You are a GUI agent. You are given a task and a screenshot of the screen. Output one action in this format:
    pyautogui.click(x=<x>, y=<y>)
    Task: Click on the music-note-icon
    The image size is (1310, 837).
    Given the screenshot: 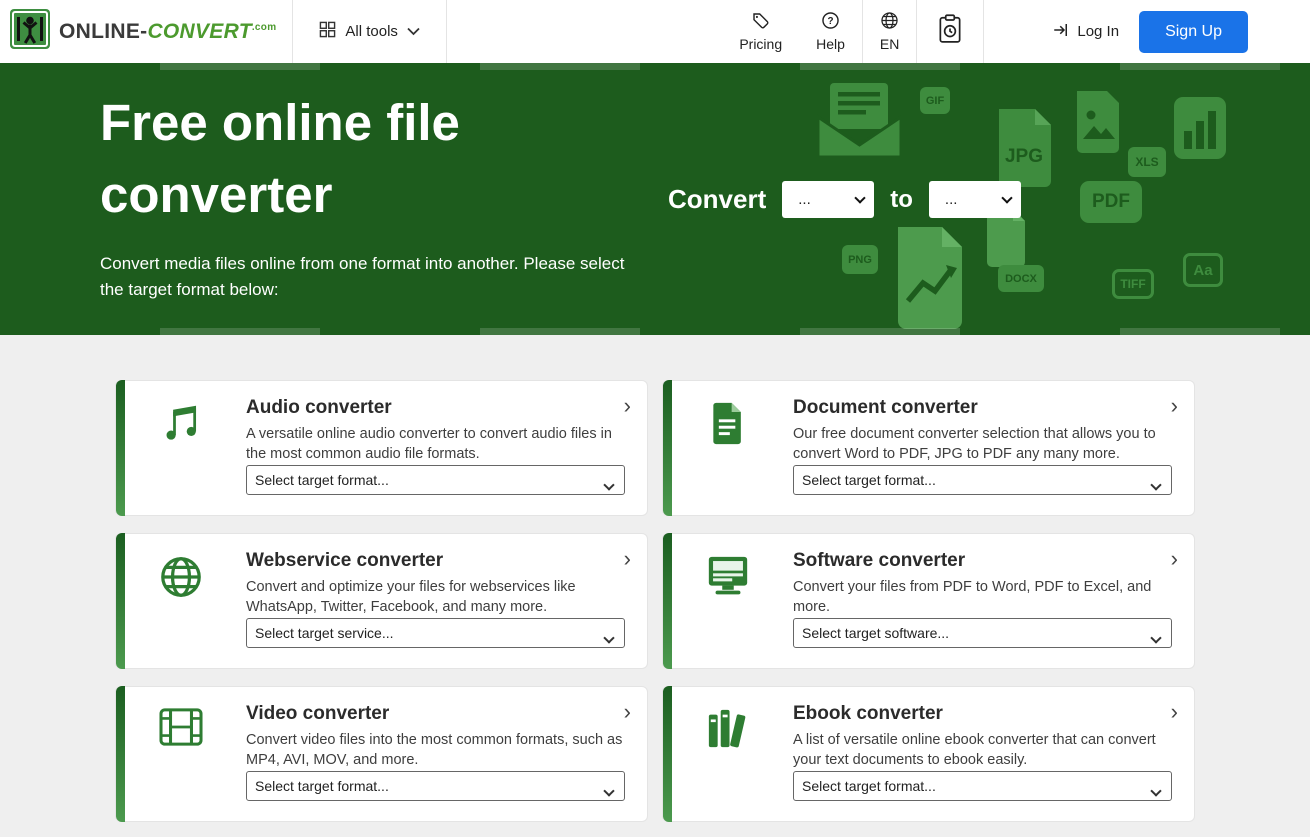 What is the action you would take?
    pyautogui.click(x=181, y=448)
    